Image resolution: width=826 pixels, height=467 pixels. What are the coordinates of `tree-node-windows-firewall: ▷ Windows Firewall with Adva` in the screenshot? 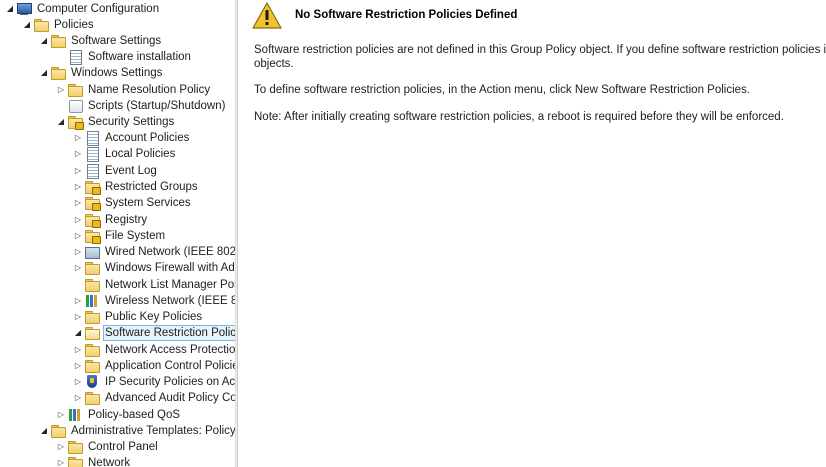 It's located at (153, 268).